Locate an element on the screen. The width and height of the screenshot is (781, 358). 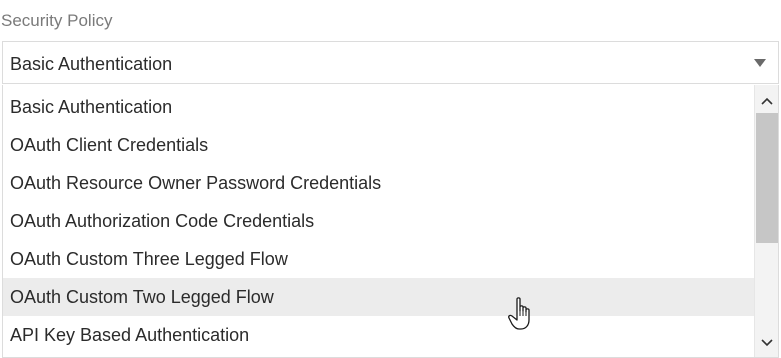
chevron-up-icon is located at coordinates (766, 101).